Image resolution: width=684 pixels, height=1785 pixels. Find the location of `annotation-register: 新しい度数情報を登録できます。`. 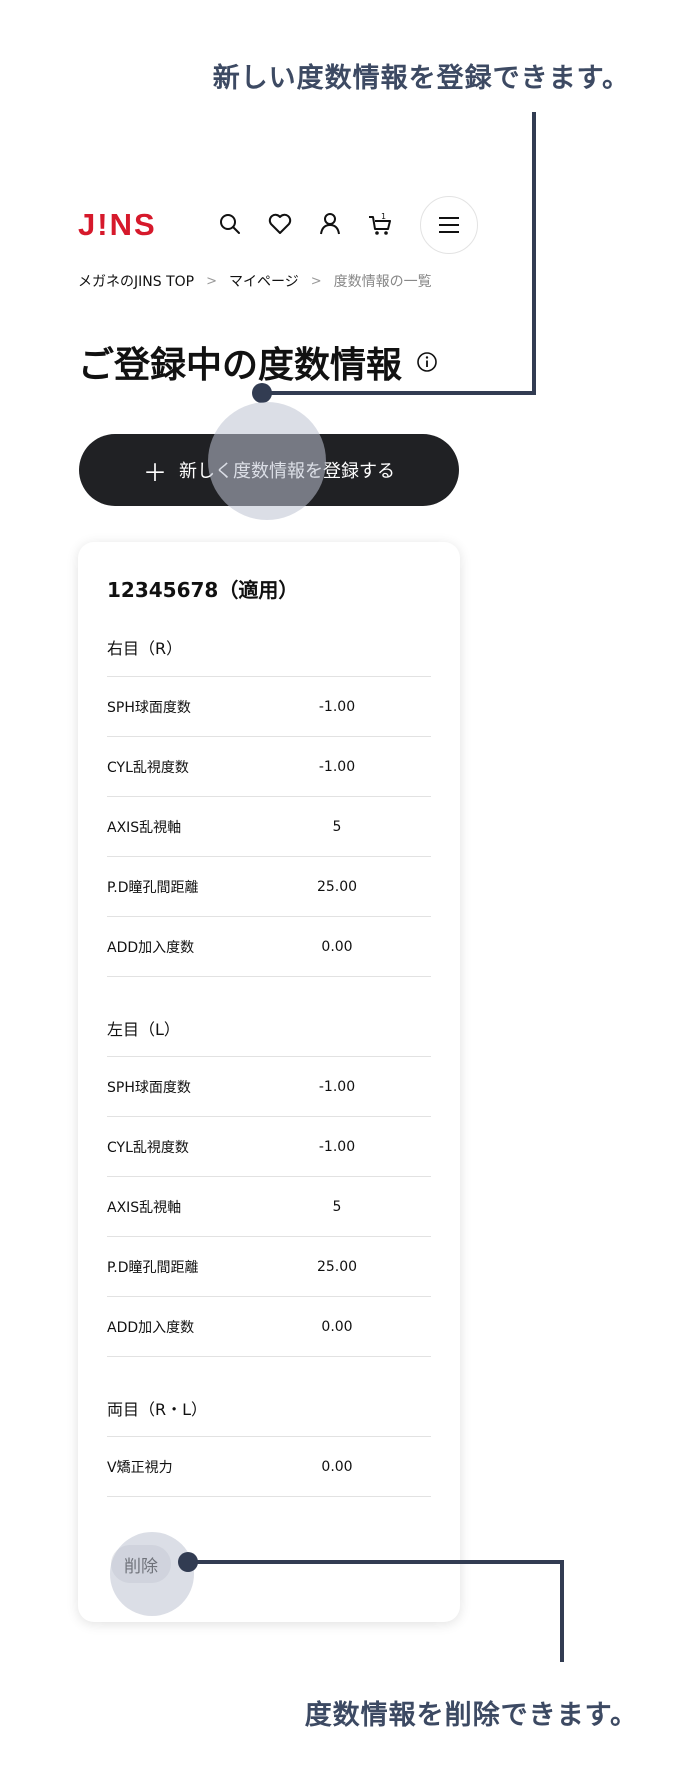

annotation-register: 新しい度数情報を登録できます。 is located at coordinates (421, 78).